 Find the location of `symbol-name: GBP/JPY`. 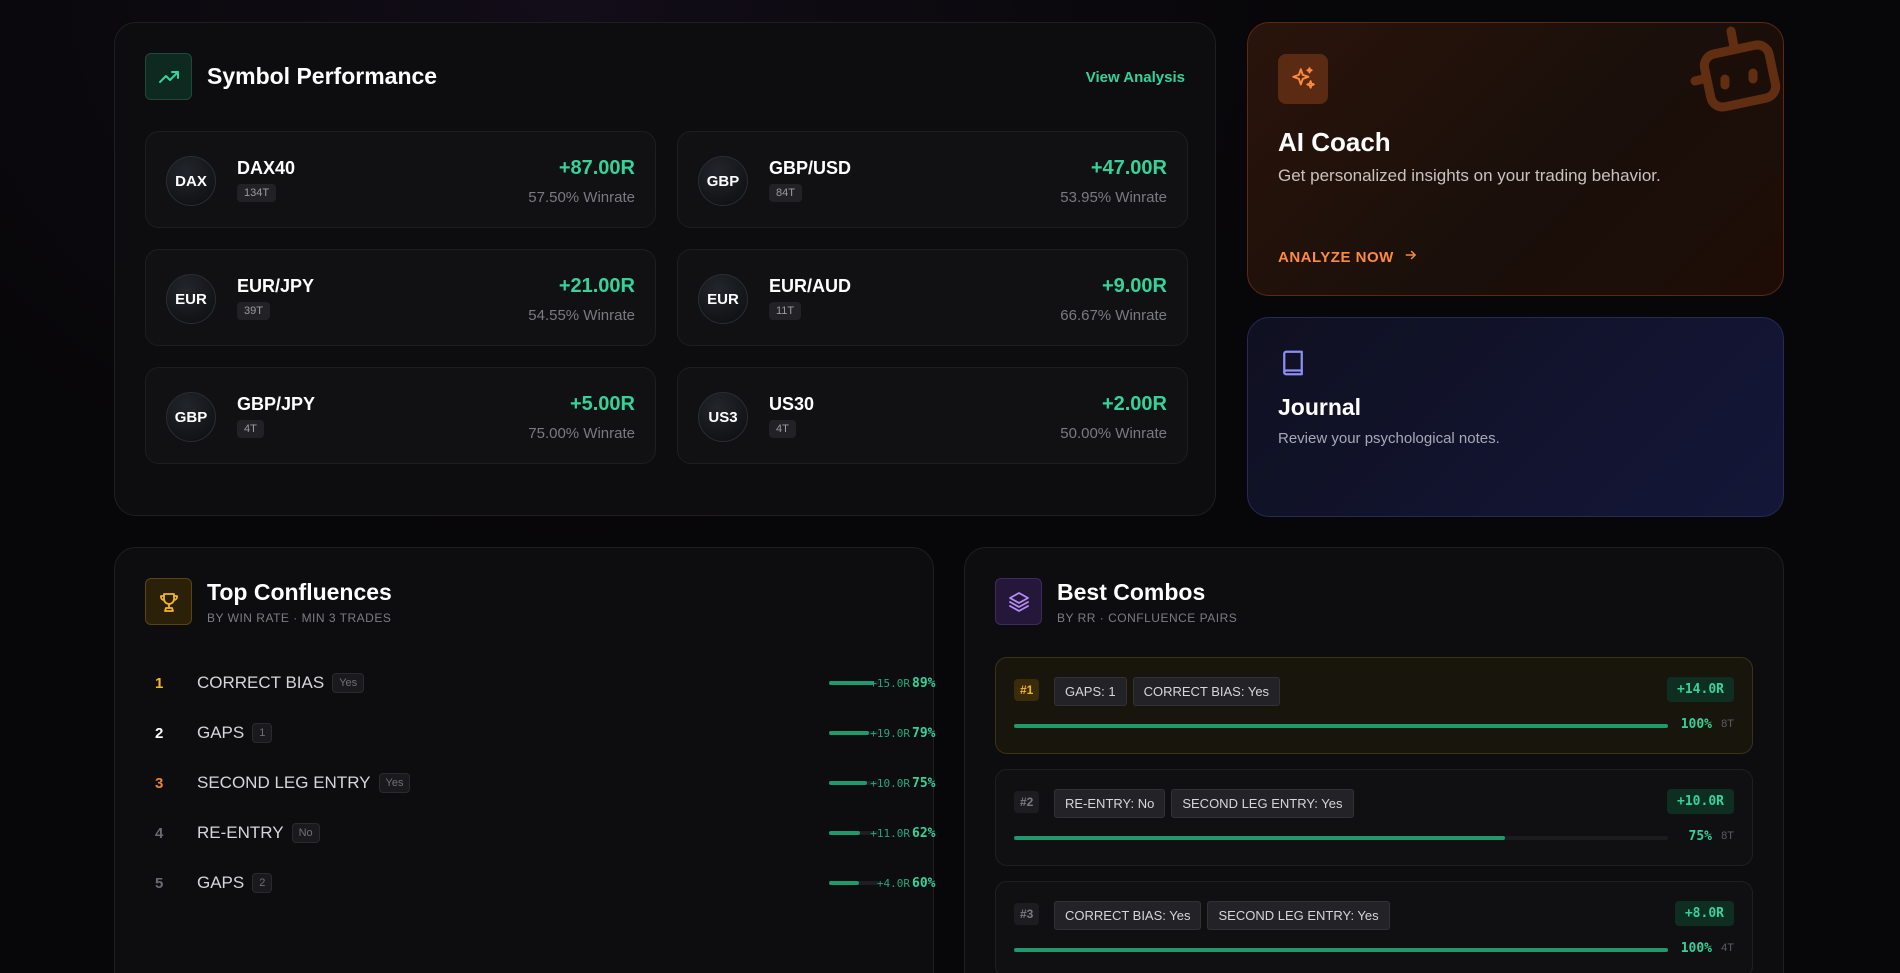

symbol-name: GBP/JPY is located at coordinates (276, 404).